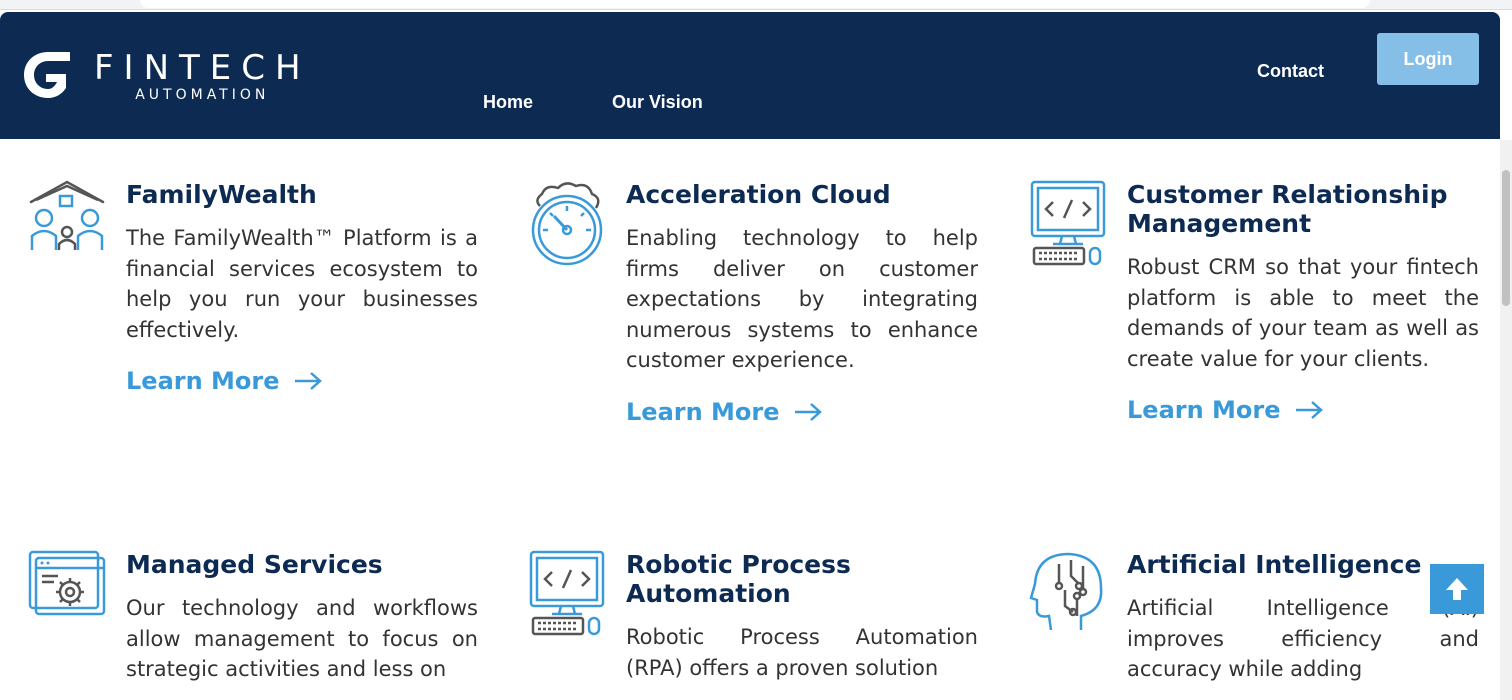 This screenshot has height=700, width=1512. Describe the element at coordinates (47, 75) in the screenshot. I see `fintech-logo-icon` at that location.